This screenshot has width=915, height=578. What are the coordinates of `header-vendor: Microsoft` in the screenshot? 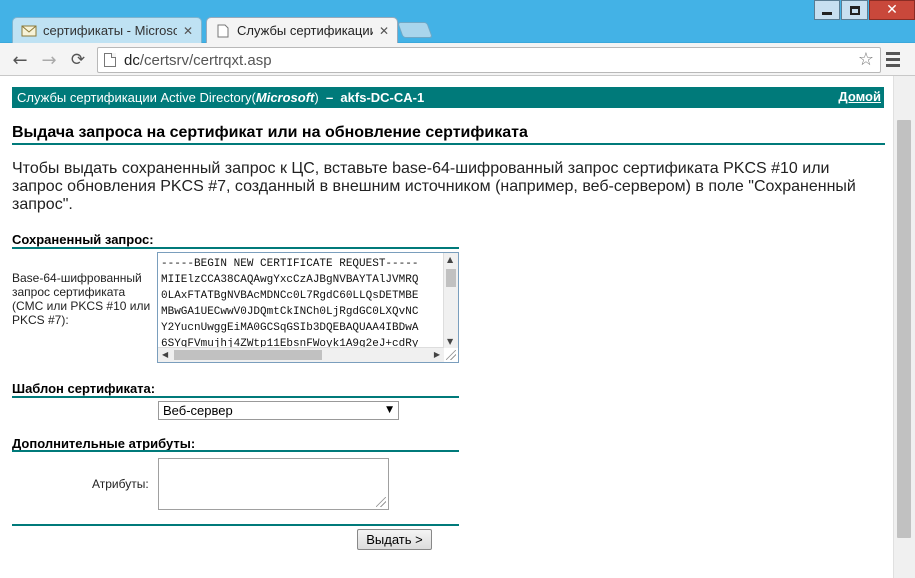 It's located at (285, 97).